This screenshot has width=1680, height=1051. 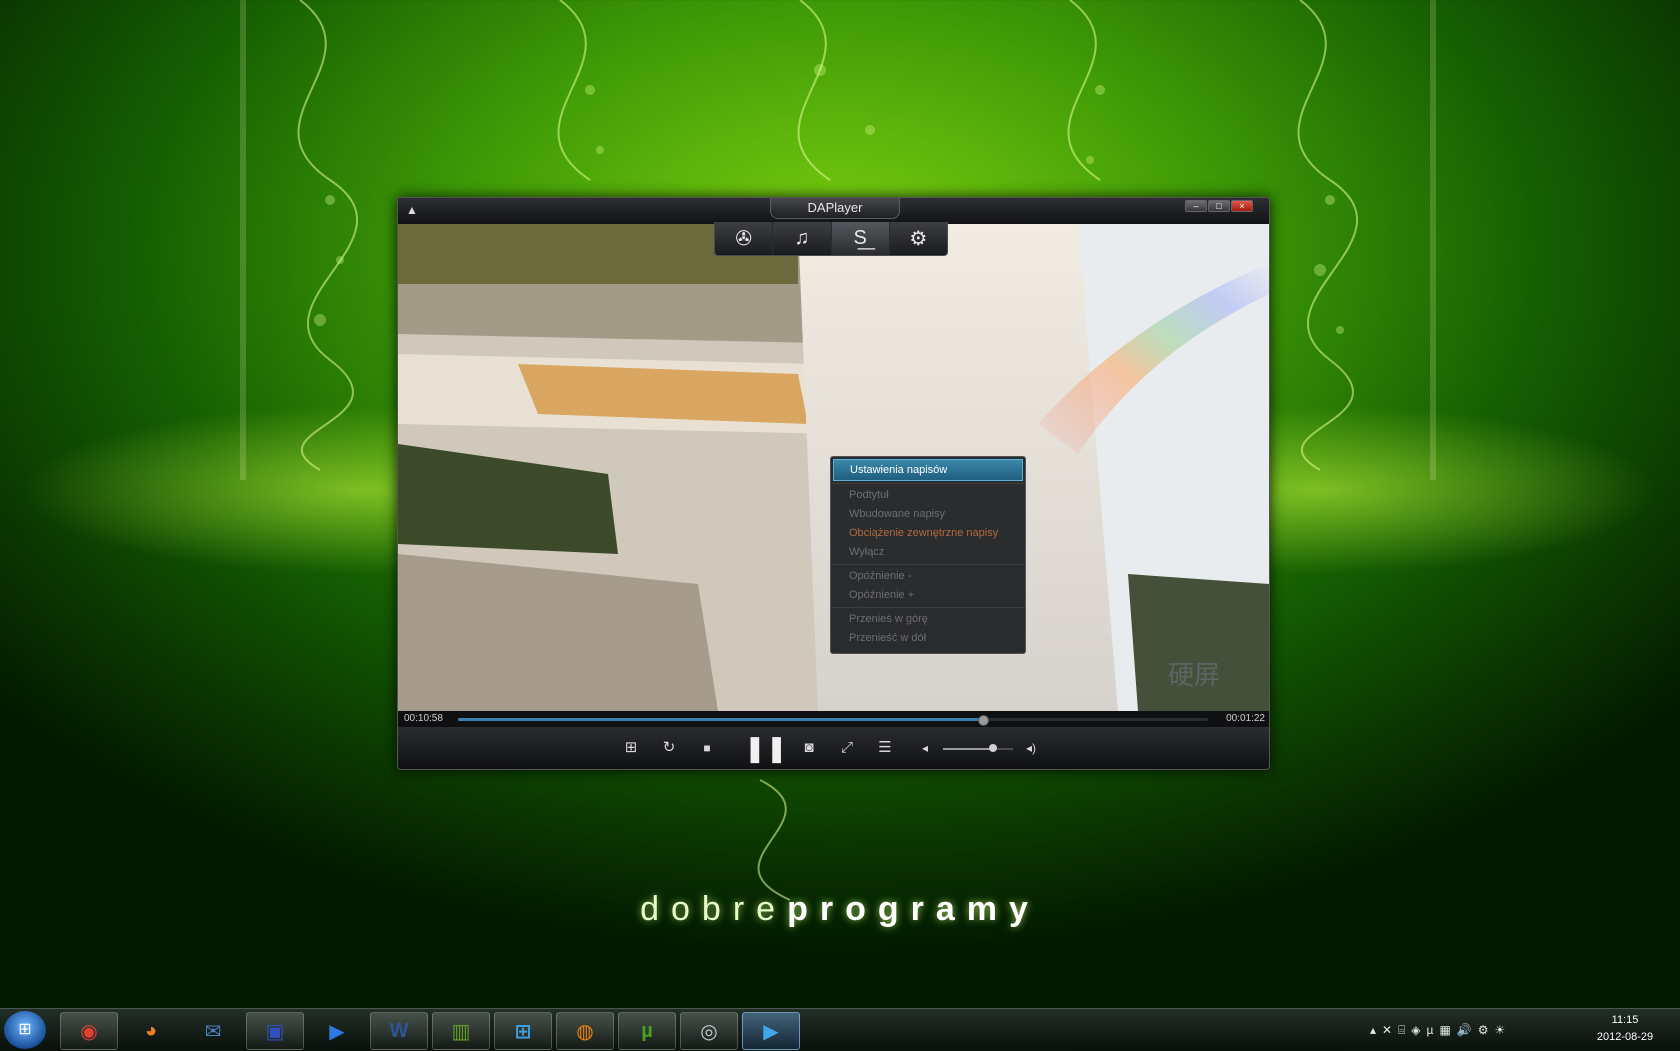 I want to click on taskbar-item-media-player: ▶, so click(x=337, y=1031).